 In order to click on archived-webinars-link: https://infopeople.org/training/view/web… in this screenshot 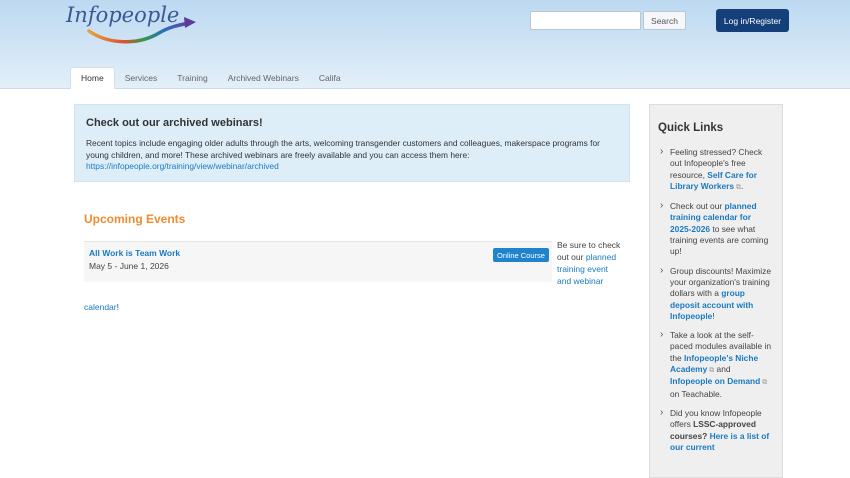, I will do `click(182, 166)`.